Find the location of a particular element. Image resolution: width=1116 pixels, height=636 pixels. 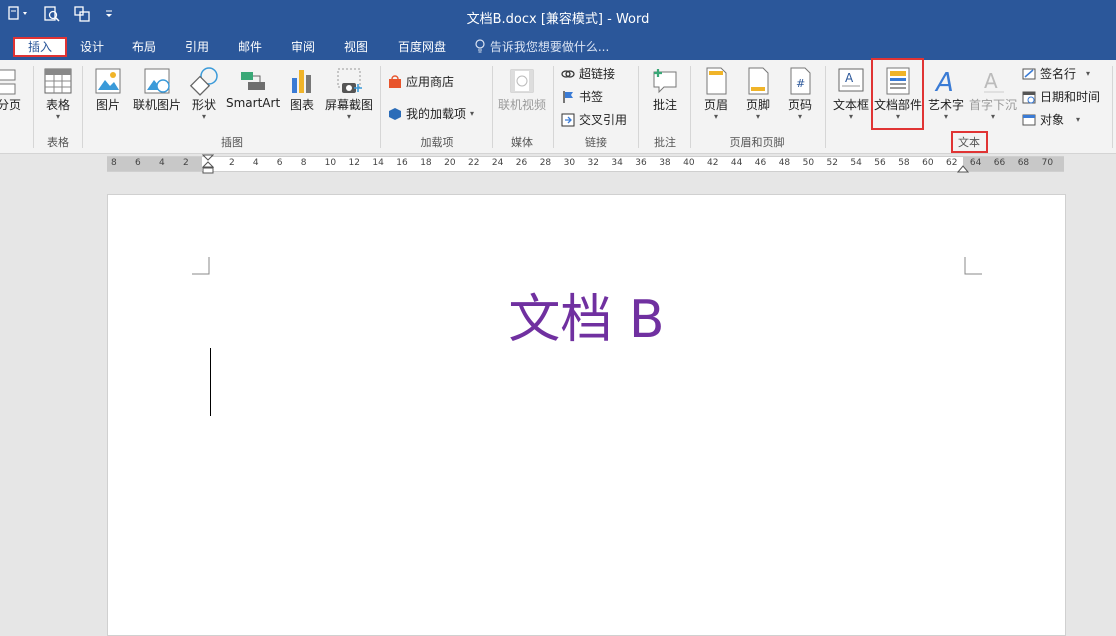

my-addins-button: 我的加载项 ▾ is located at coordinates (431, 113).